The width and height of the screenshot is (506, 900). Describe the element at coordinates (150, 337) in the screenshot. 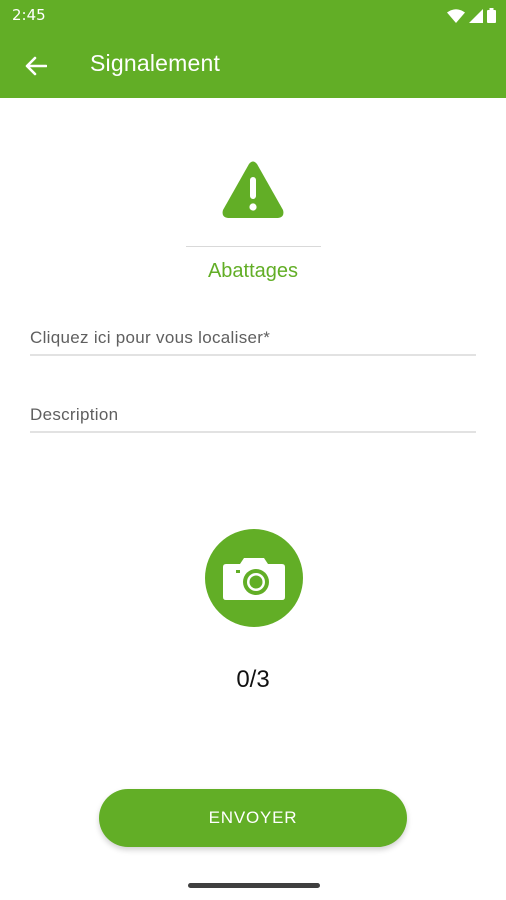

I see `location-placeholder: Cliquez ici pour vous localiser*` at that location.